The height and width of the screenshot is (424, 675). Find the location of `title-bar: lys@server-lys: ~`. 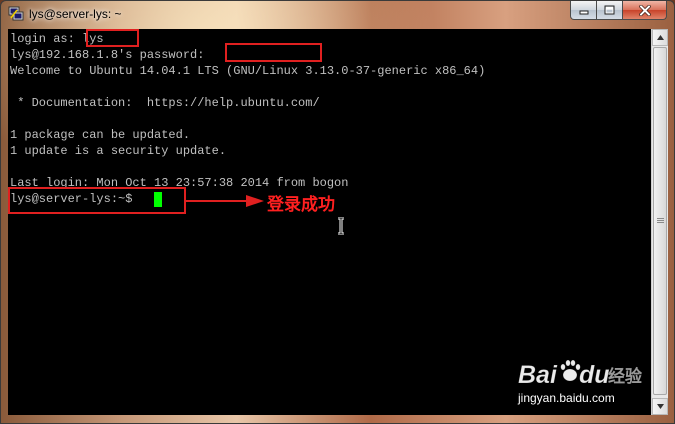

title-bar: lys@server-lys: ~ is located at coordinates (337, 14).